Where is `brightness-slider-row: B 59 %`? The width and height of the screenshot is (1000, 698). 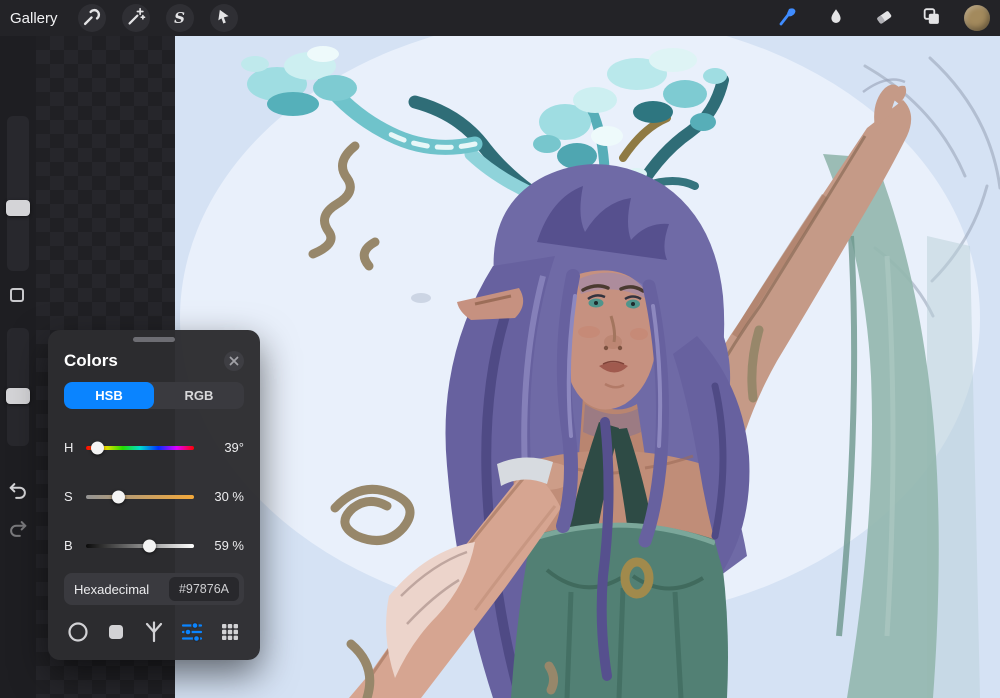 brightness-slider-row: B 59 % is located at coordinates (154, 545).